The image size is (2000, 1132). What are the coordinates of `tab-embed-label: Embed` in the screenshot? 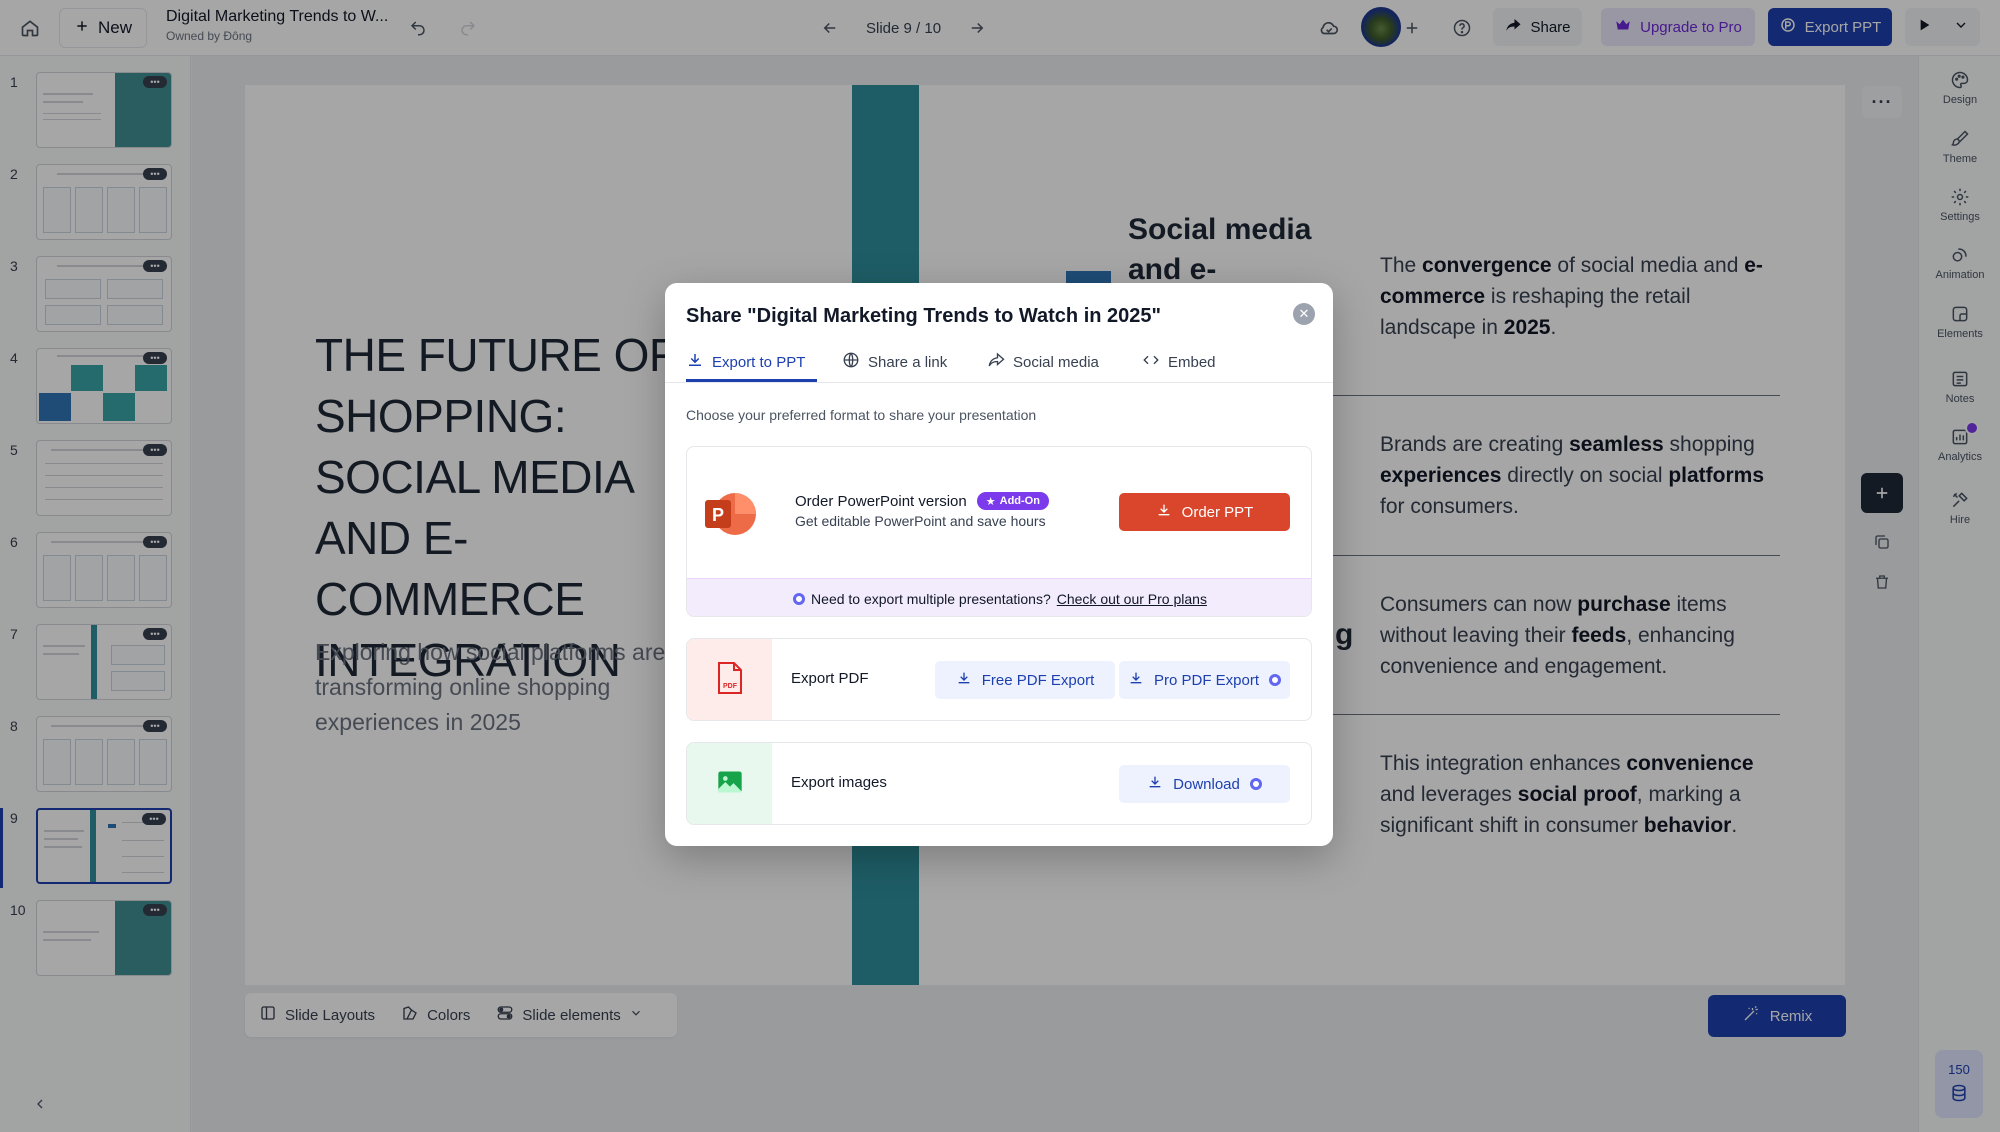 It's located at (1192, 362).